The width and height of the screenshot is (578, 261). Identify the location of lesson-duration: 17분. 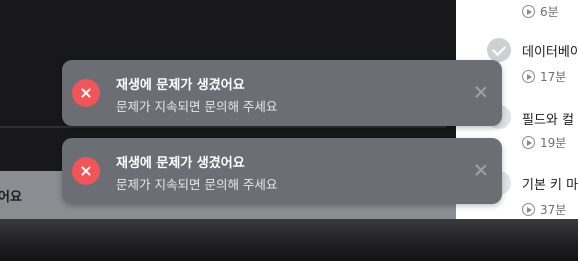
(544, 76).